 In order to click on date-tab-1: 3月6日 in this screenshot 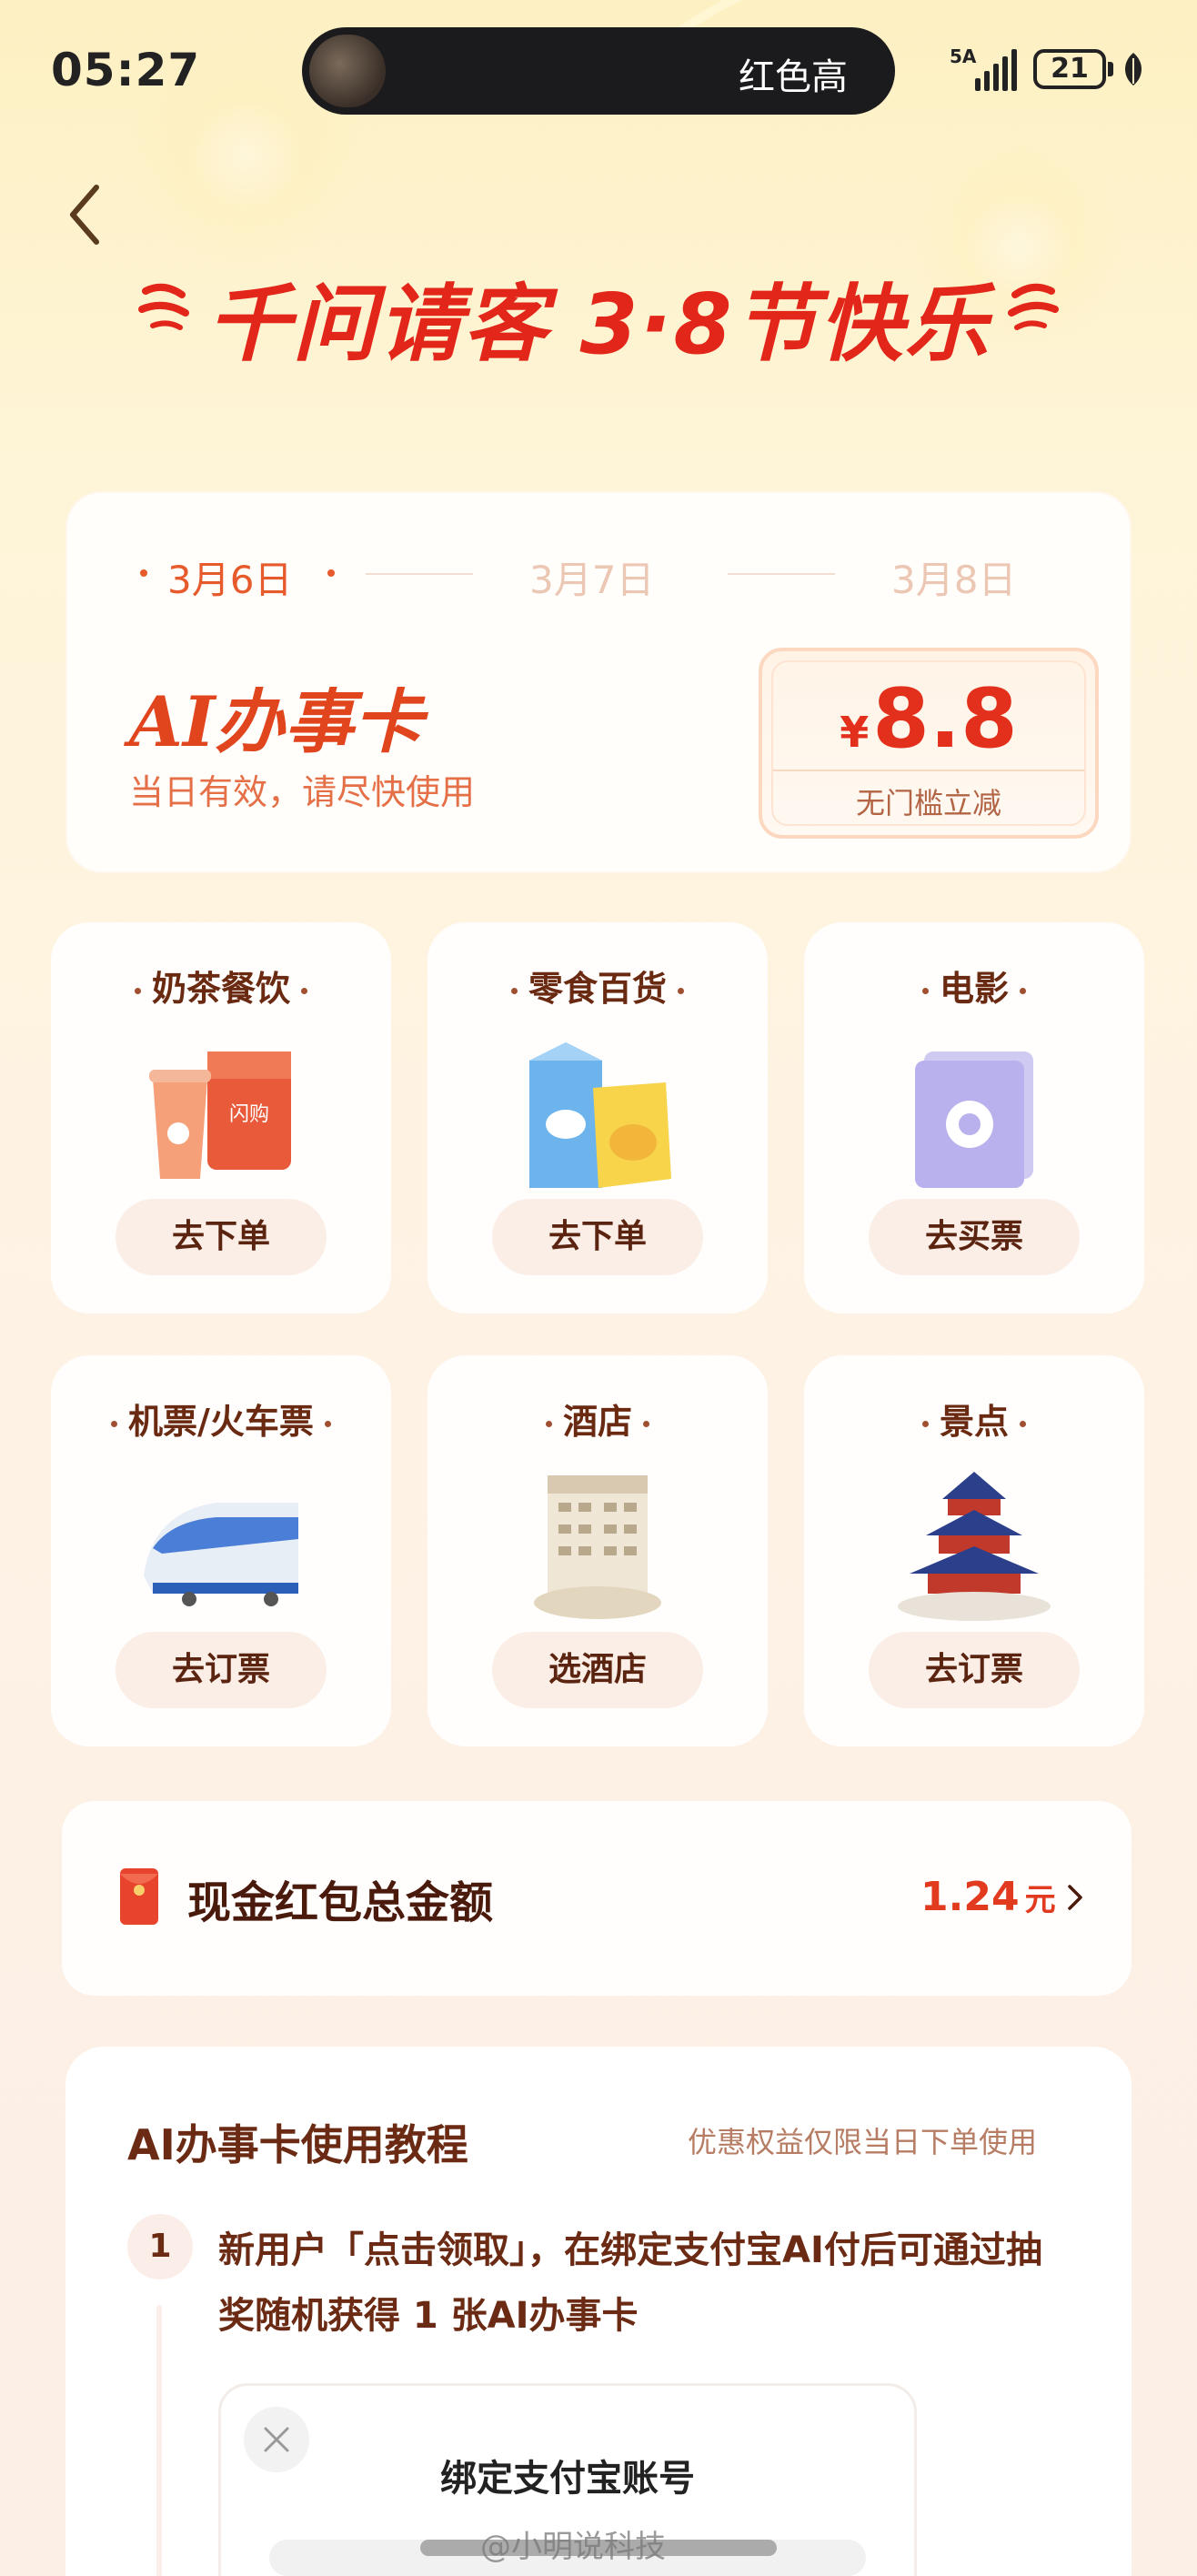, I will do `click(229, 577)`.